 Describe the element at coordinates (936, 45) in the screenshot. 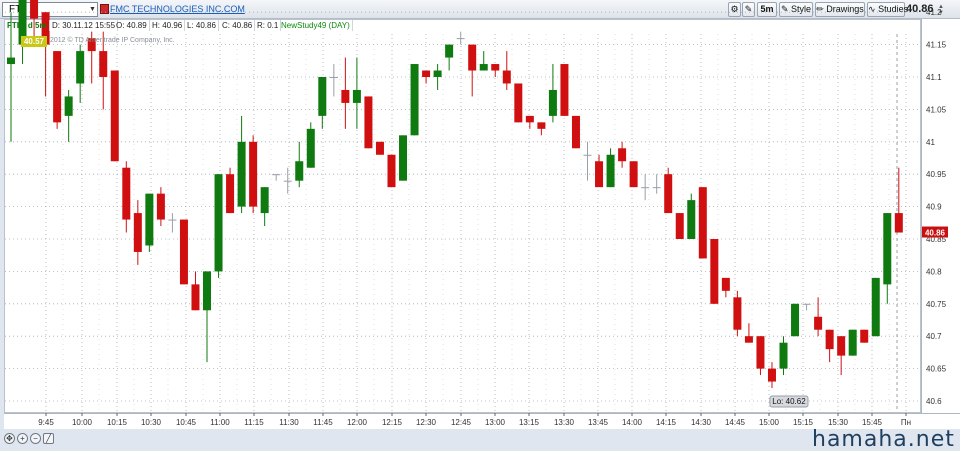

I see `y-tick-label: 41.15` at that location.